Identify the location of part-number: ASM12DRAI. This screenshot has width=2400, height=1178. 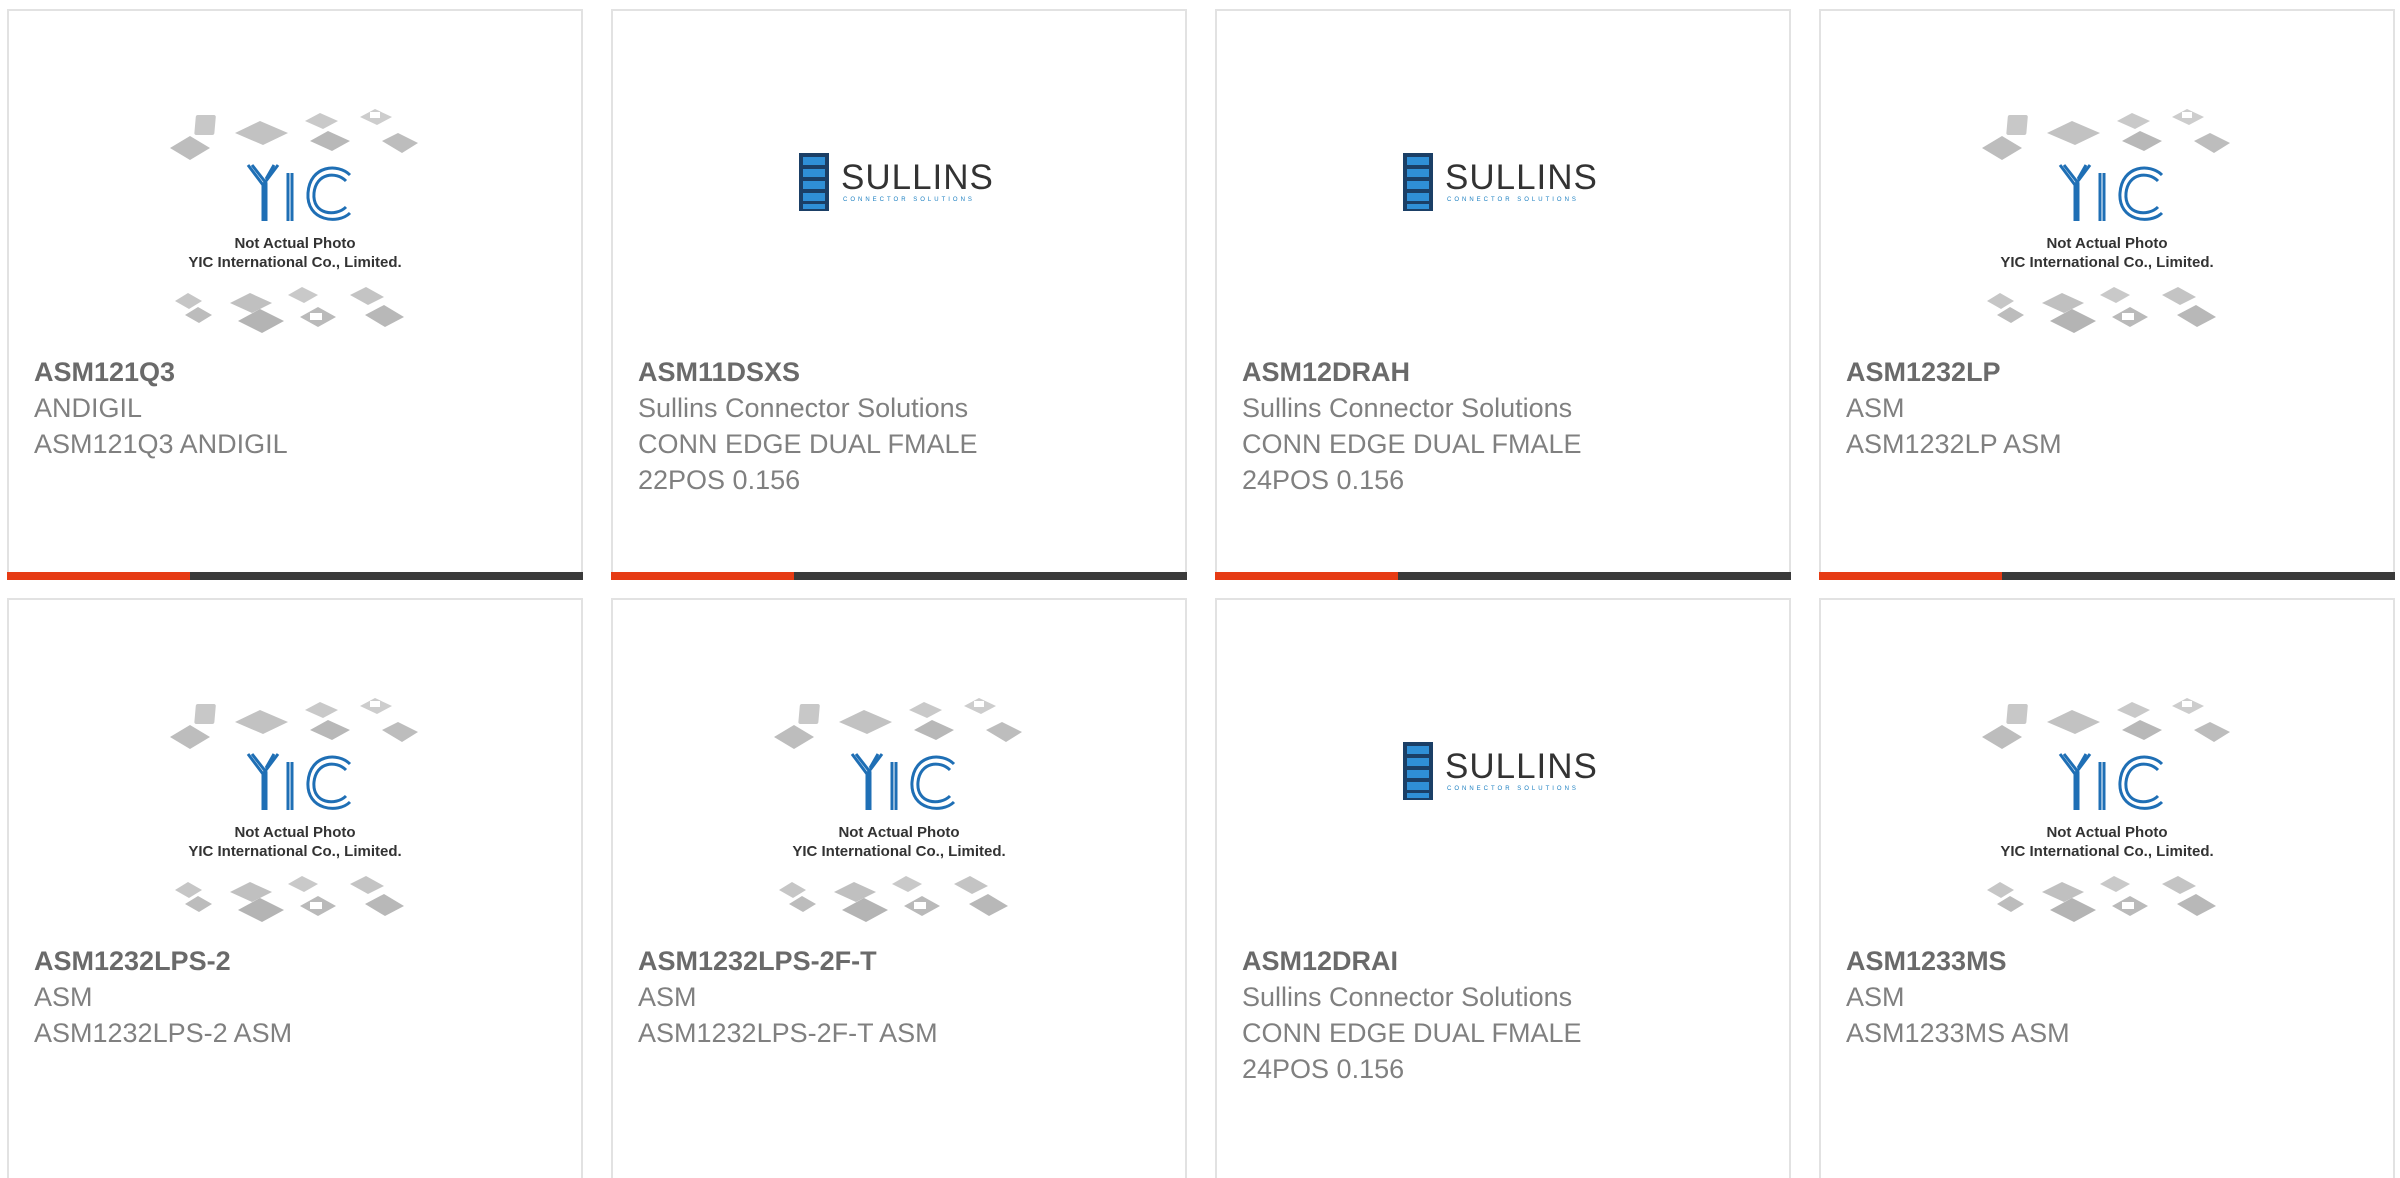
(1505, 961).